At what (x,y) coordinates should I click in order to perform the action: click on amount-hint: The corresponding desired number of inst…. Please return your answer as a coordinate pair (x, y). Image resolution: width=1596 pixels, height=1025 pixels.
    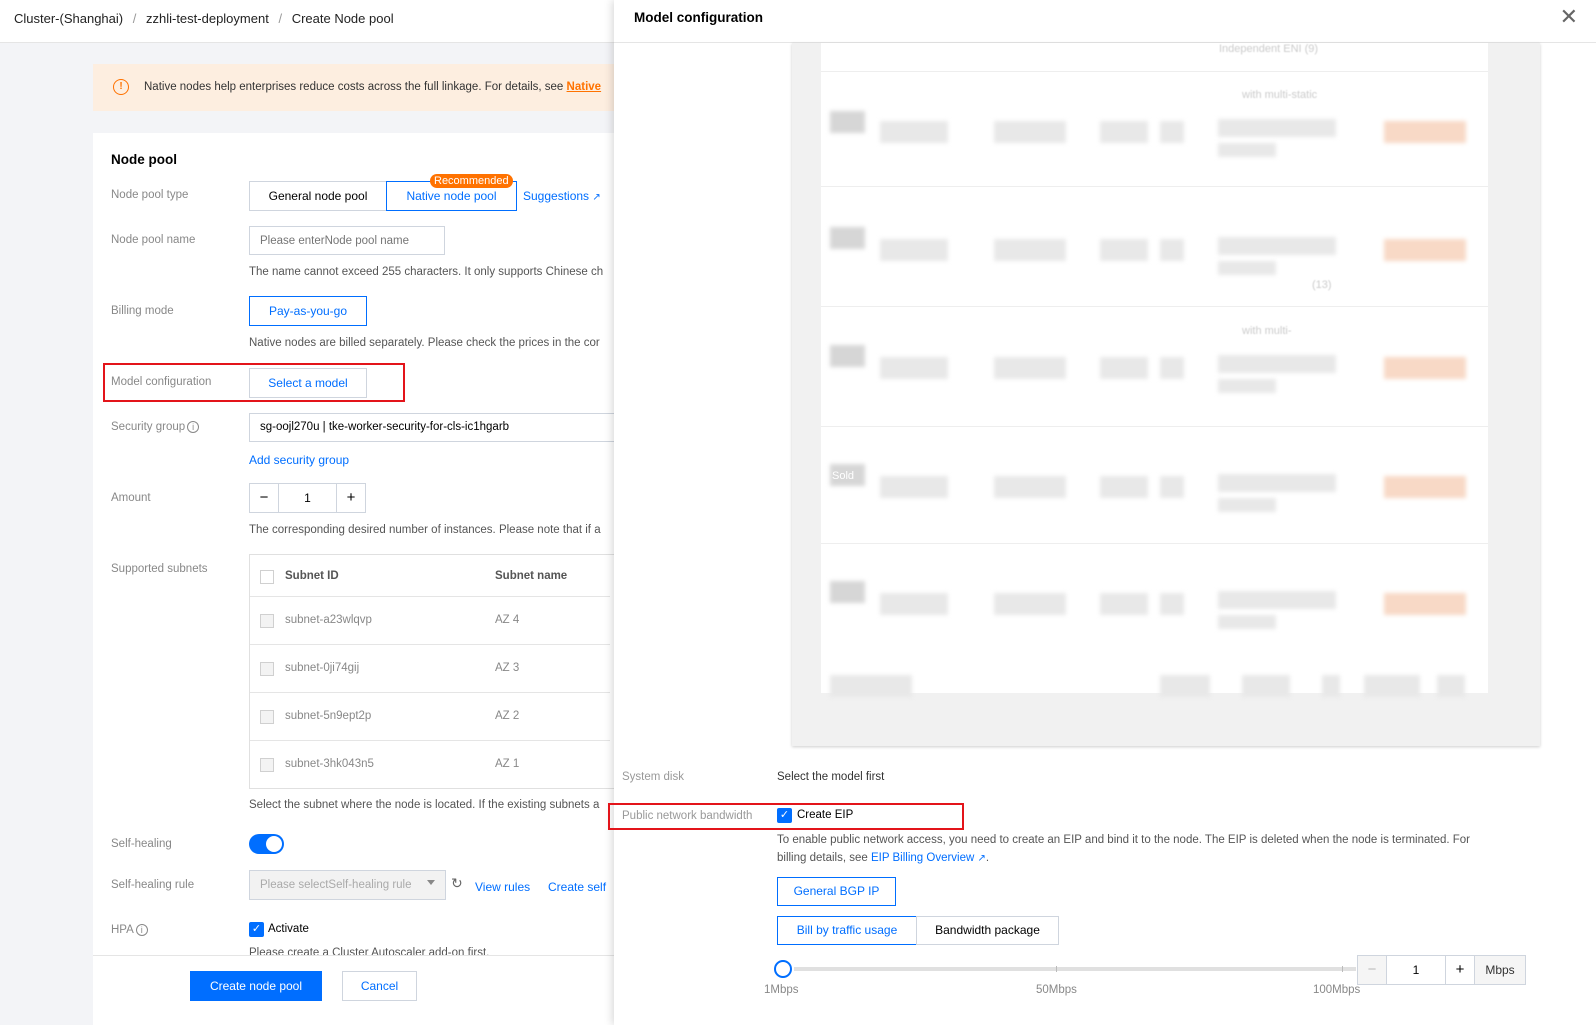
    Looking at the image, I should click on (425, 530).